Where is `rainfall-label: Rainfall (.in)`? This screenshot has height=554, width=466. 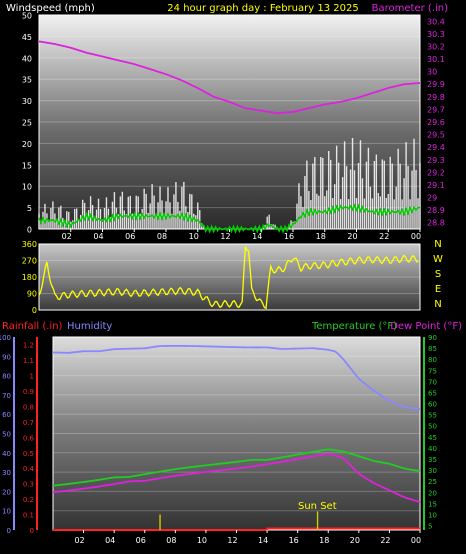 rainfall-label: Rainfall (.in) is located at coordinates (32, 326).